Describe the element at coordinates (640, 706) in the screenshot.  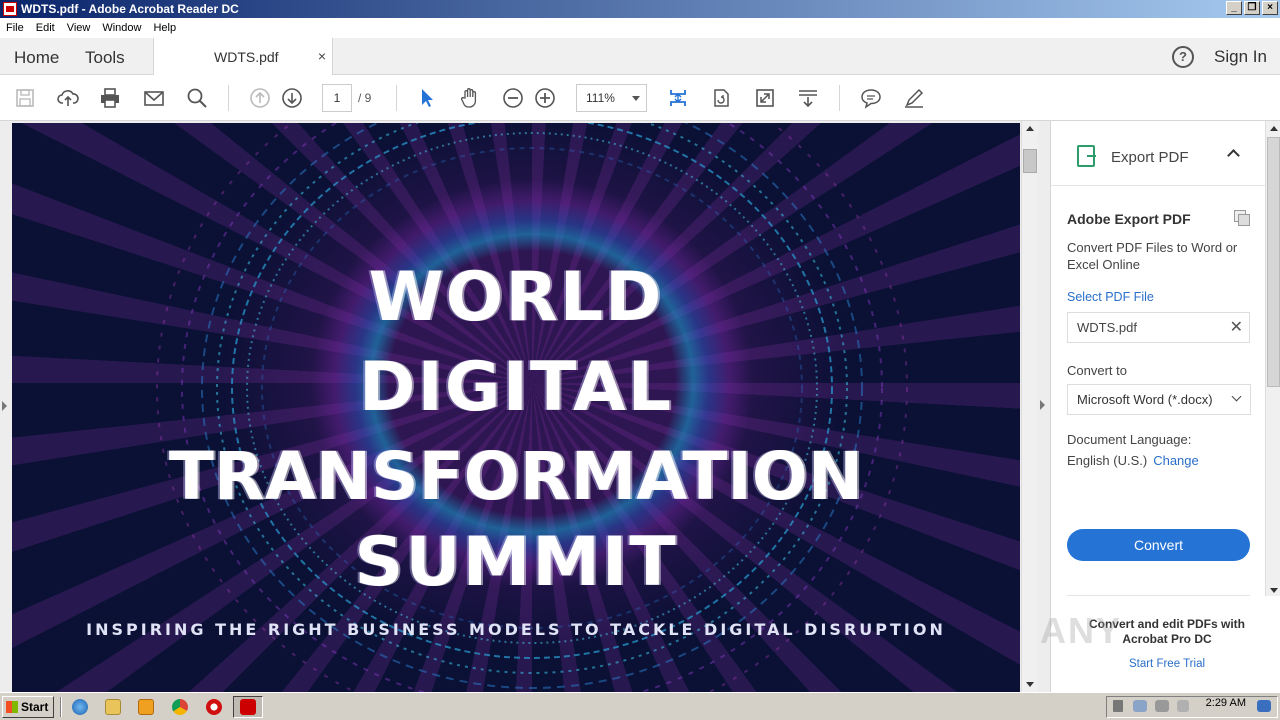
I see `taskbar: Start 2:29 AM` at that location.